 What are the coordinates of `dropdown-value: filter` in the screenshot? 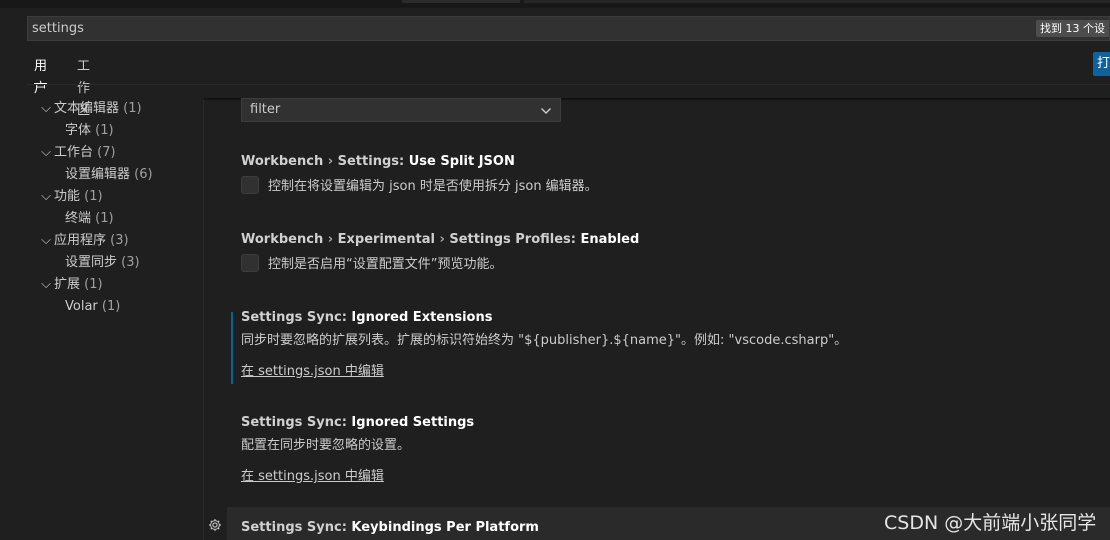 It's located at (265, 109).